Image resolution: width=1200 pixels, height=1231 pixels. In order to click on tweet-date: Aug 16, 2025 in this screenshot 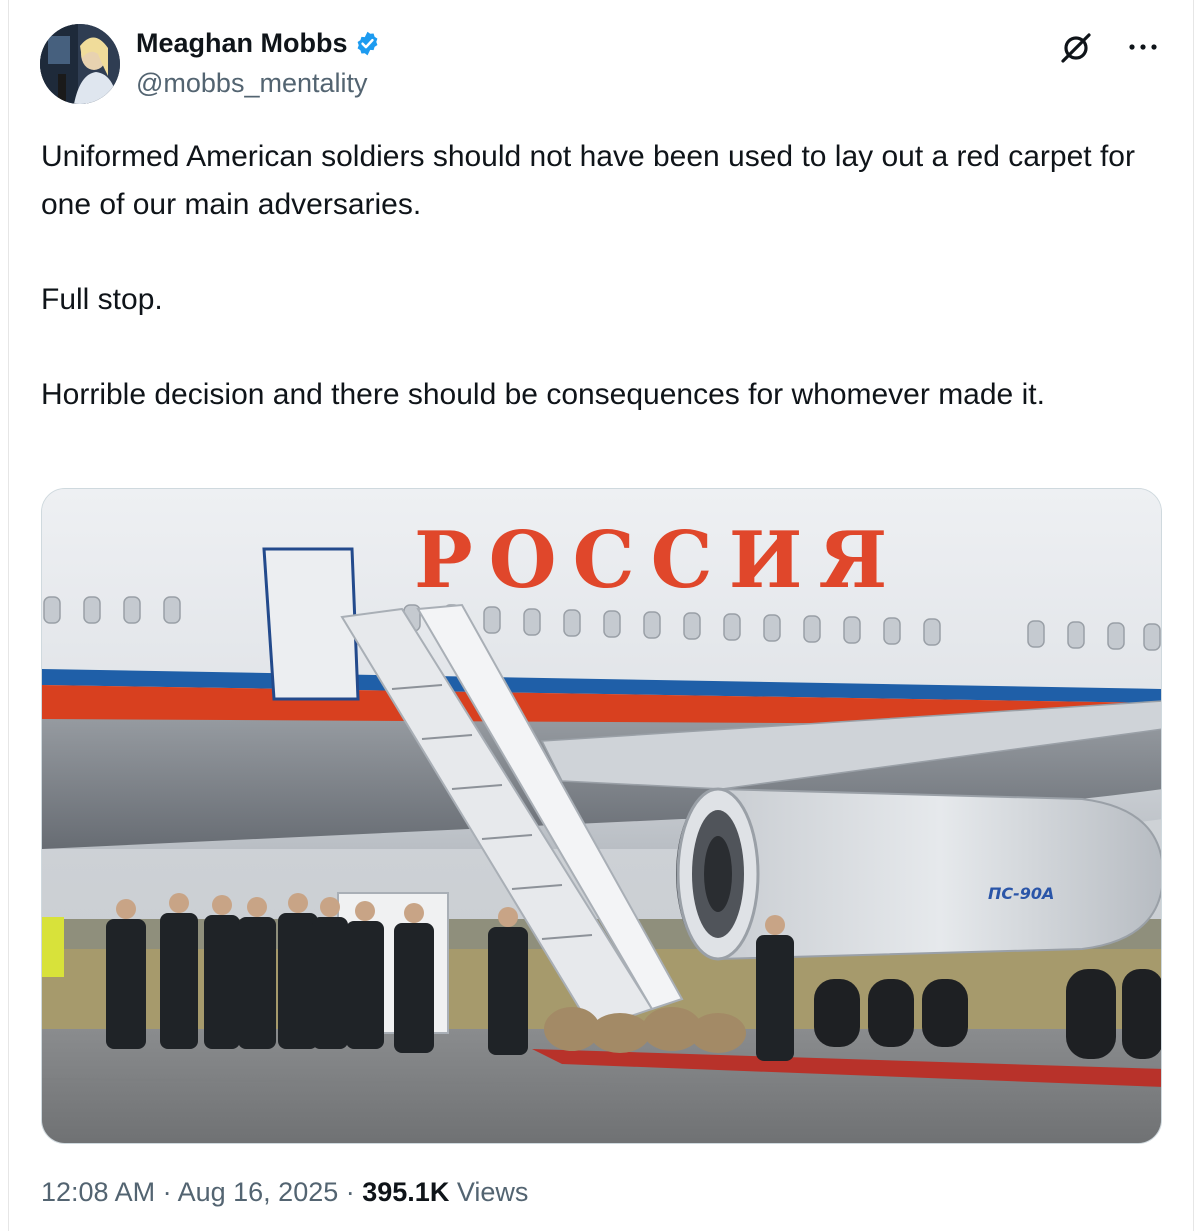, I will do `click(258, 1192)`.